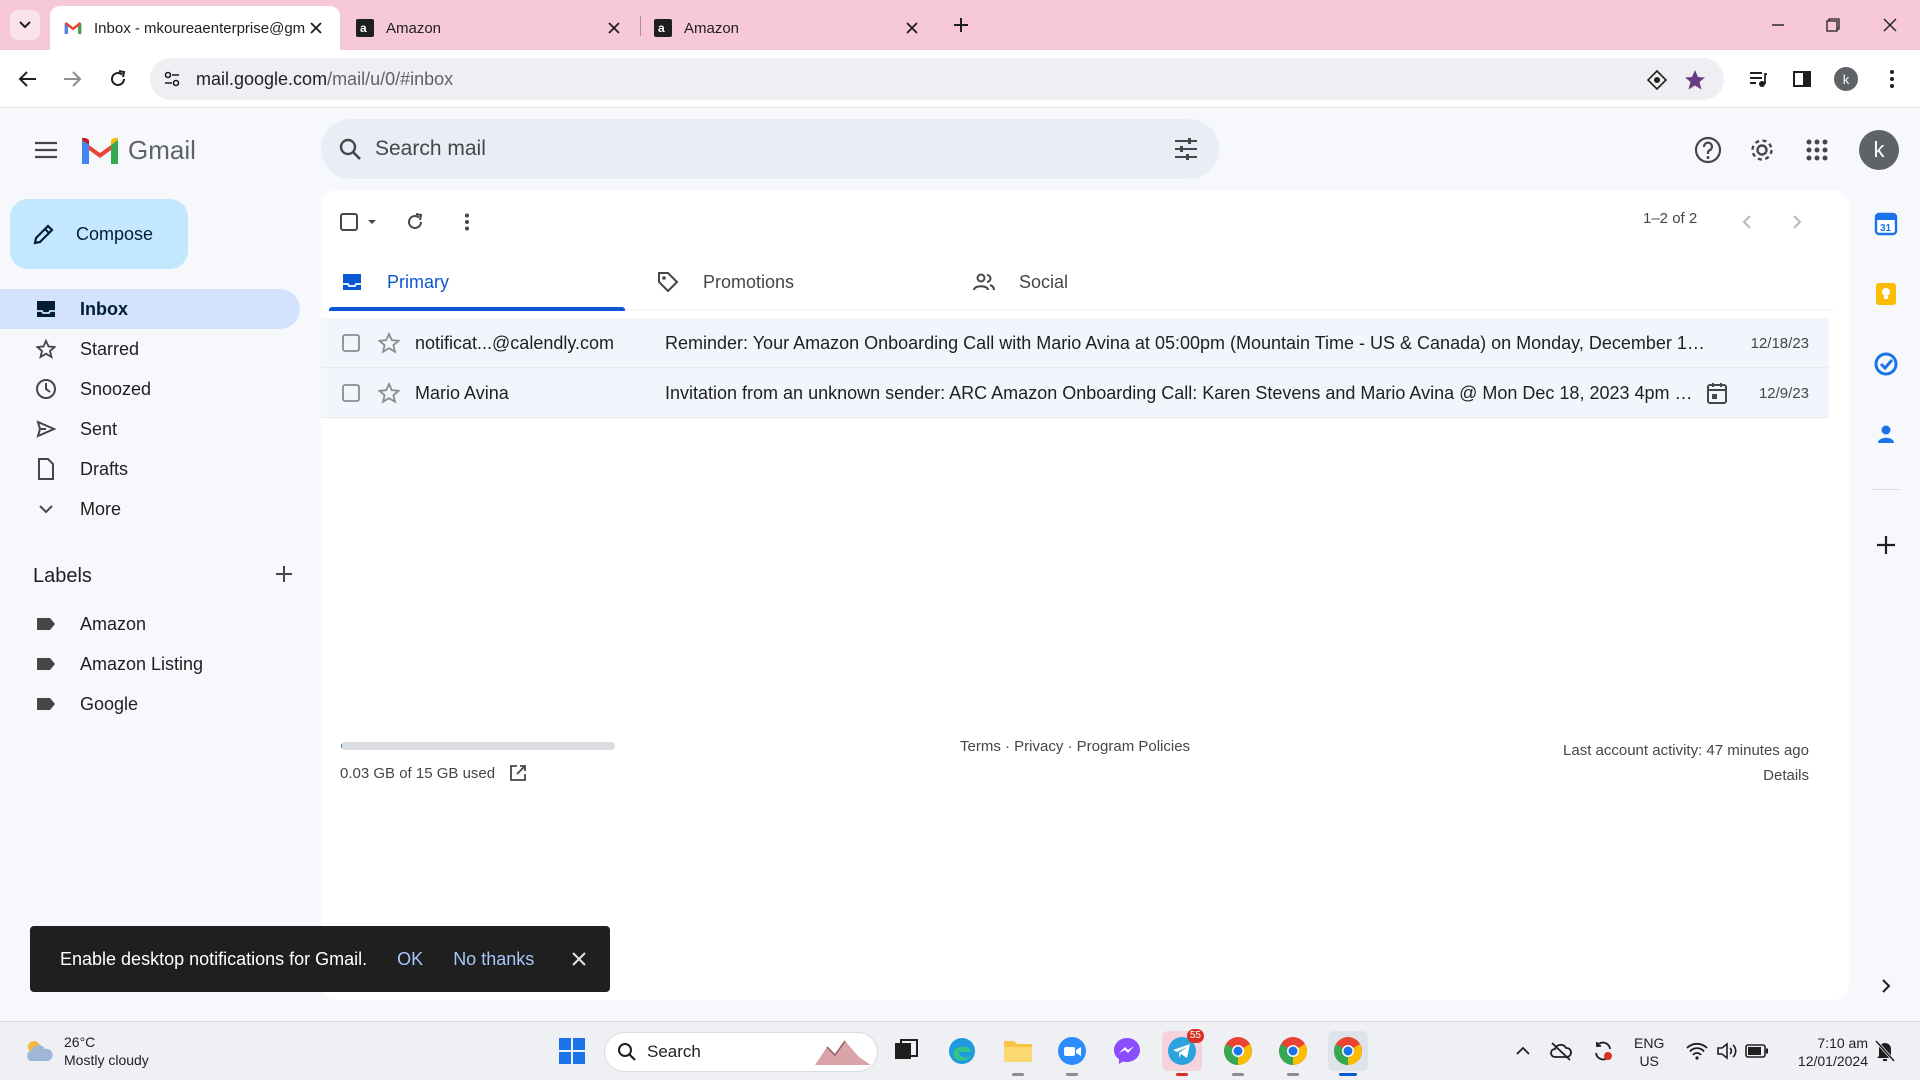 The width and height of the screenshot is (1920, 1080). Describe the element at coordinates (1686, 775) in the screenshot. I see `details-link: Details` at that location.